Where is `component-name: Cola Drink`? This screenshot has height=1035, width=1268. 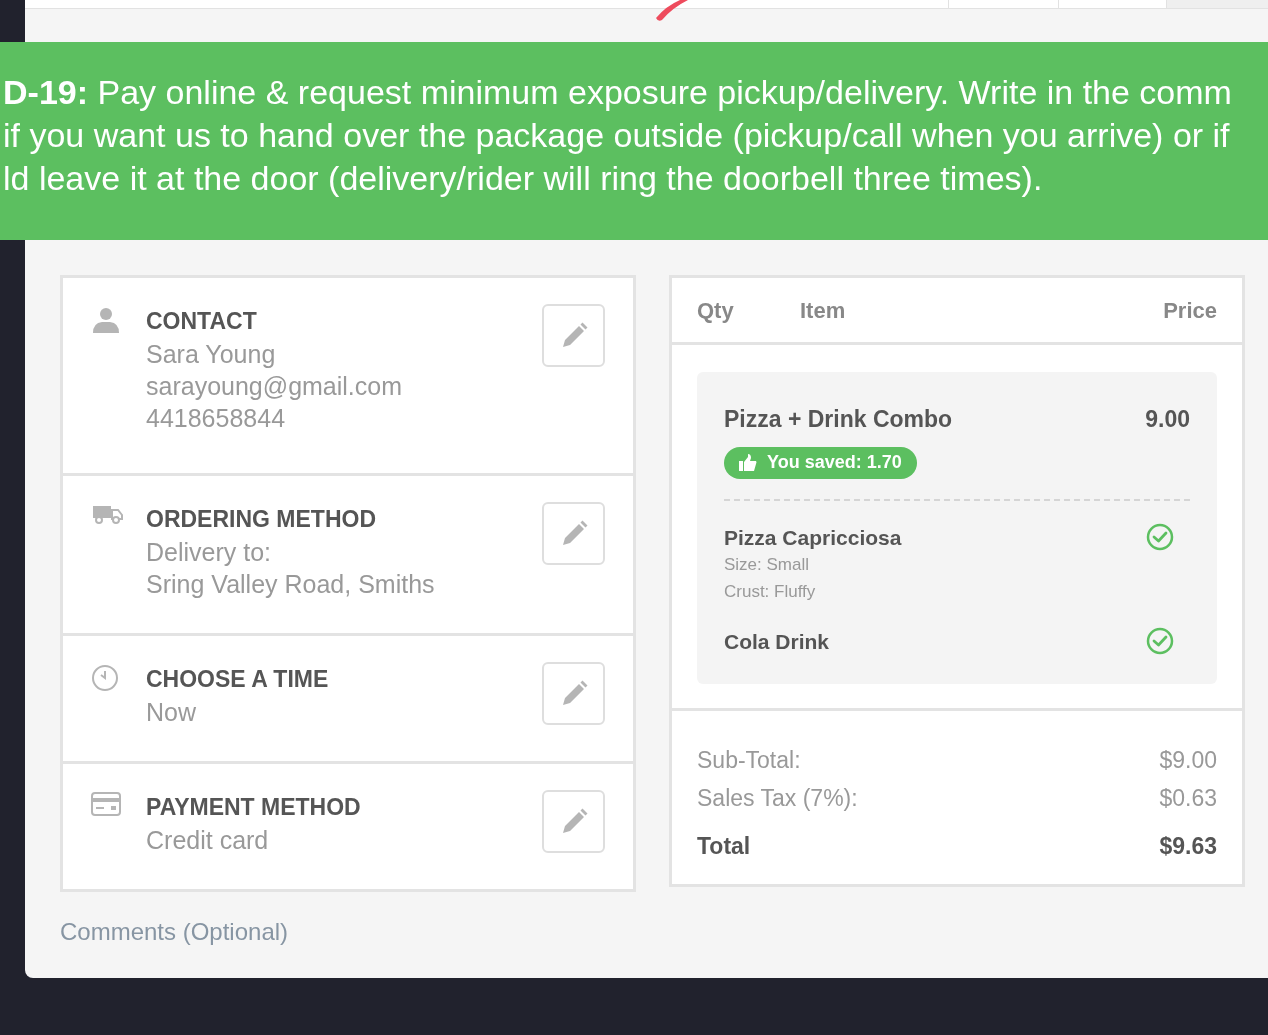
component-name: Cola Drink is located at coordinates (777, 641).